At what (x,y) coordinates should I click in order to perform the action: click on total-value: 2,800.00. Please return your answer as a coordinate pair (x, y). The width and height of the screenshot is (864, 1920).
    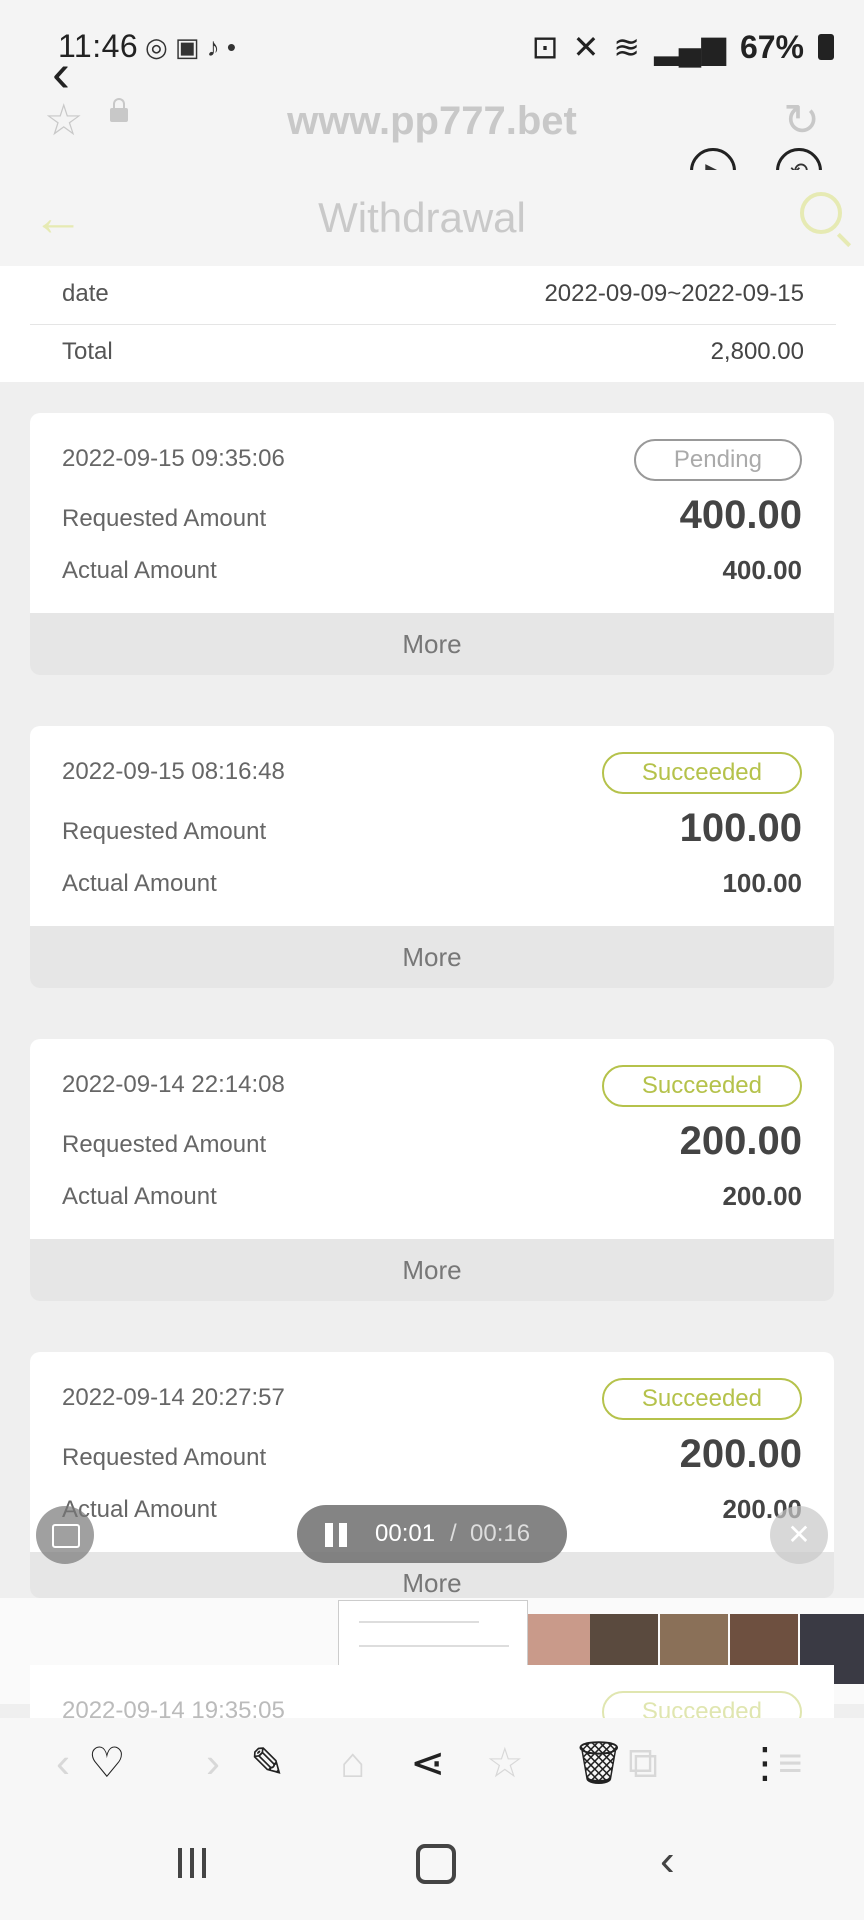
    Looking at the image, I should click on (757, 351).